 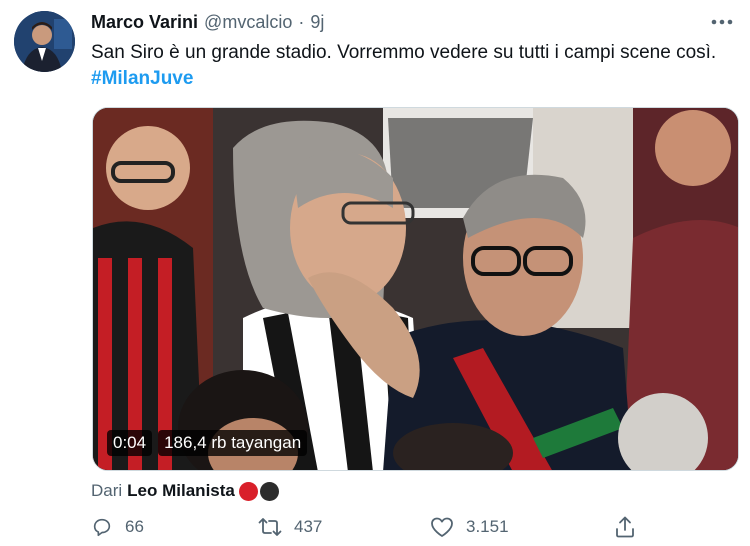 What do you see at coordinates (248, 22) in the screenshot?
I see `author-handle: @mvcalcio` at bounding box center [248, 22].